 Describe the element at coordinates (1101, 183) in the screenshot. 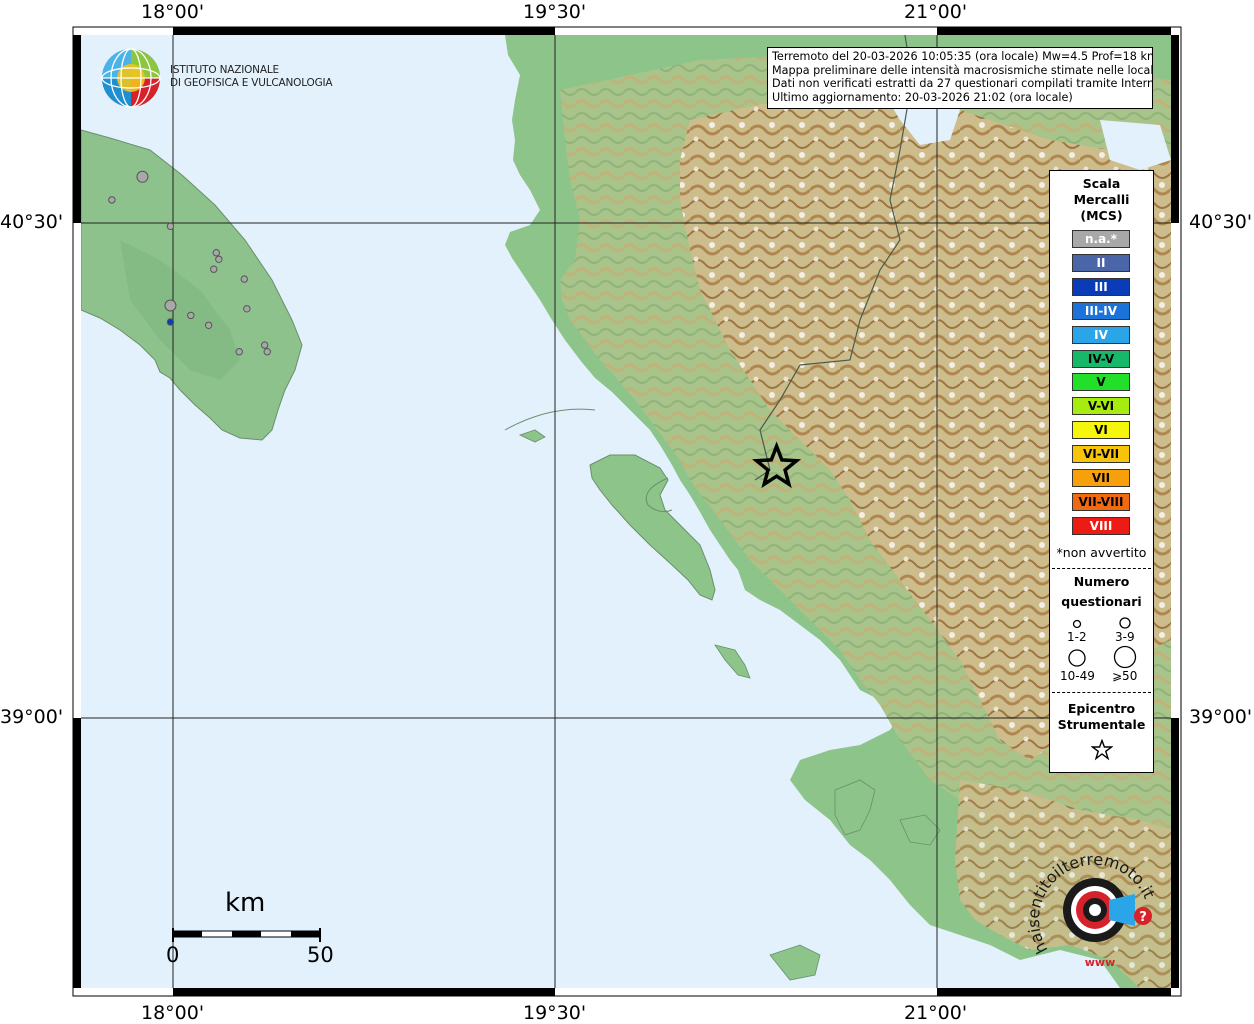

I see `legend-title-line1: Scala` at that location.